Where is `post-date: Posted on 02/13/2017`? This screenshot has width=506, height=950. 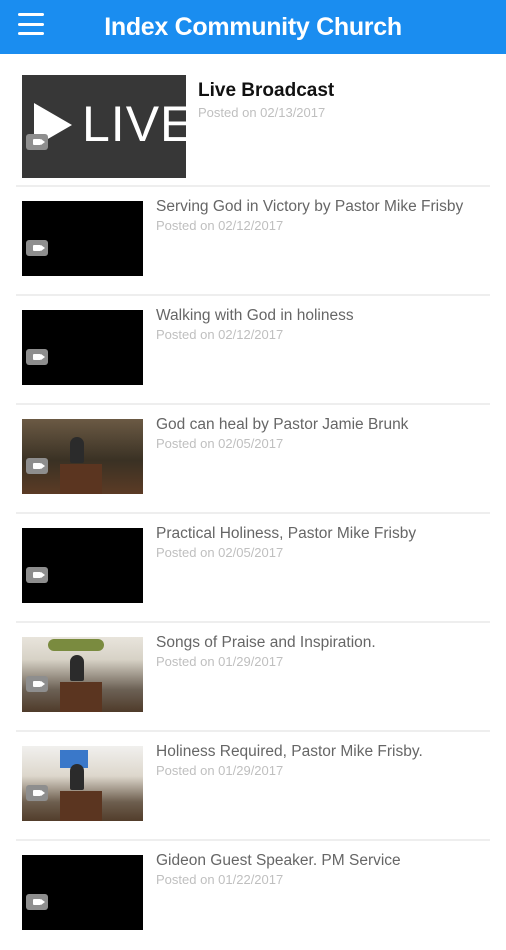
post-date: Posted on 02/13/2017 is located at coordinates (262, 112).